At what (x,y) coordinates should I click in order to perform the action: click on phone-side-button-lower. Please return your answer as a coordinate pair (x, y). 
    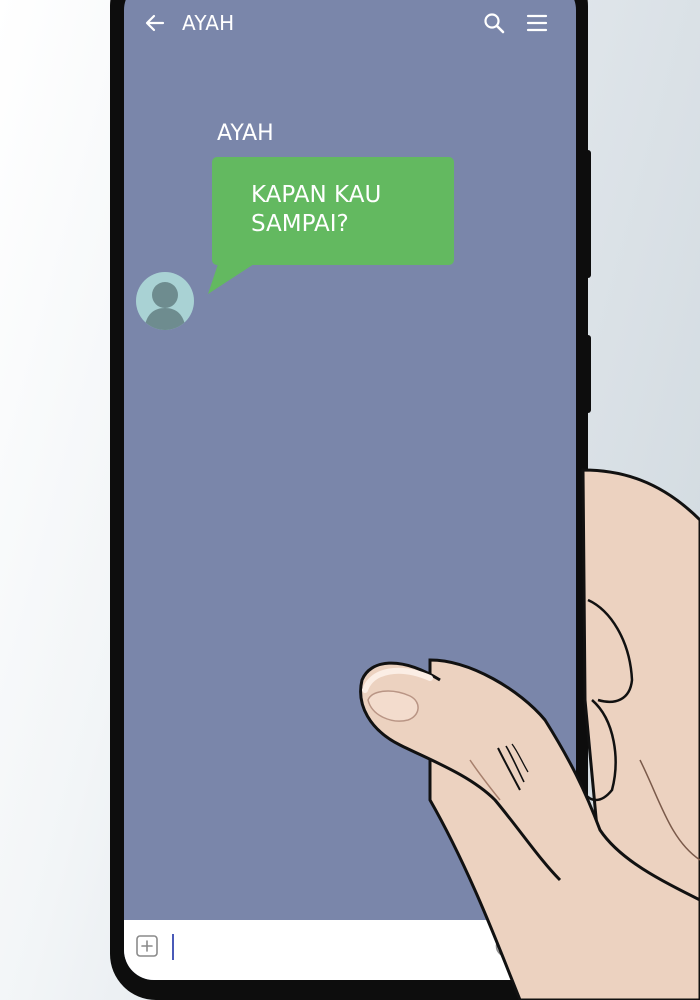
    Looking at the image, I should click on (588, 374).